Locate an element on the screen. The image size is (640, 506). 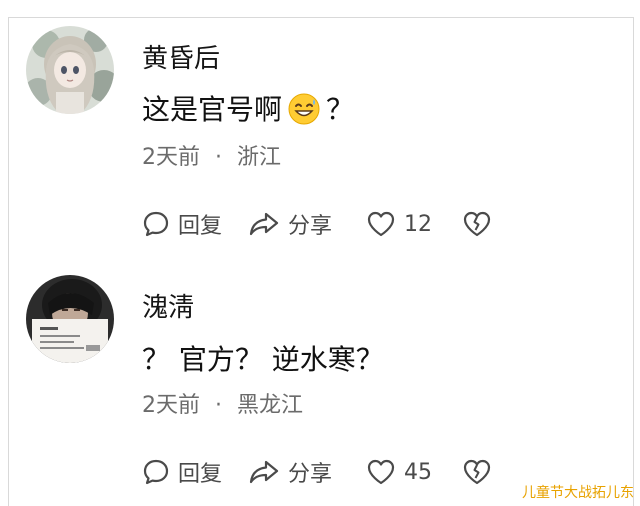
grinning-sweat-emoji-icon is located at coordinates (304, 113).